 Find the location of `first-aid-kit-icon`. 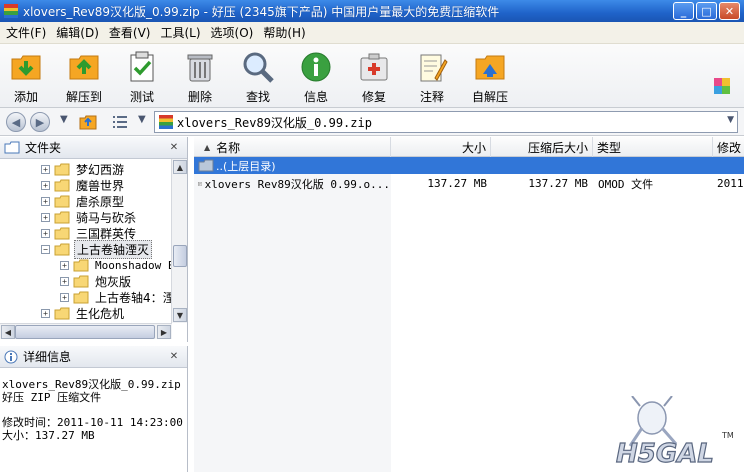

first-aid-kit-icon is located at coordinates (374, 67).